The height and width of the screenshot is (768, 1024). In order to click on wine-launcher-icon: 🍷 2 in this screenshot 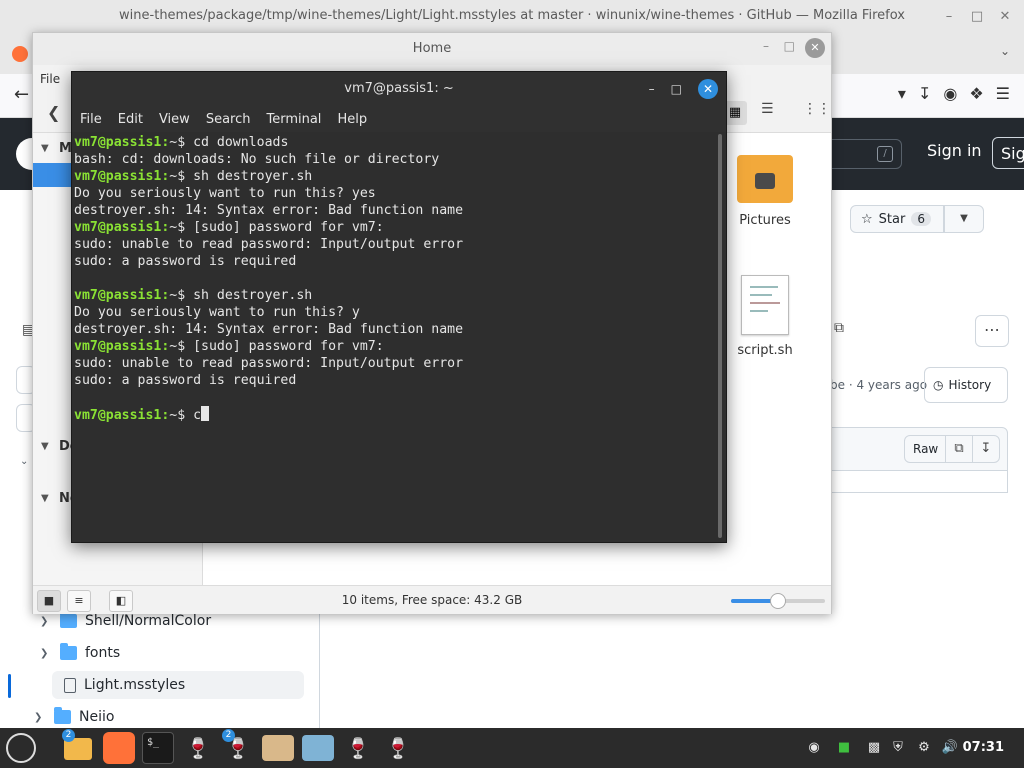, I will do `click(238, 746)`.